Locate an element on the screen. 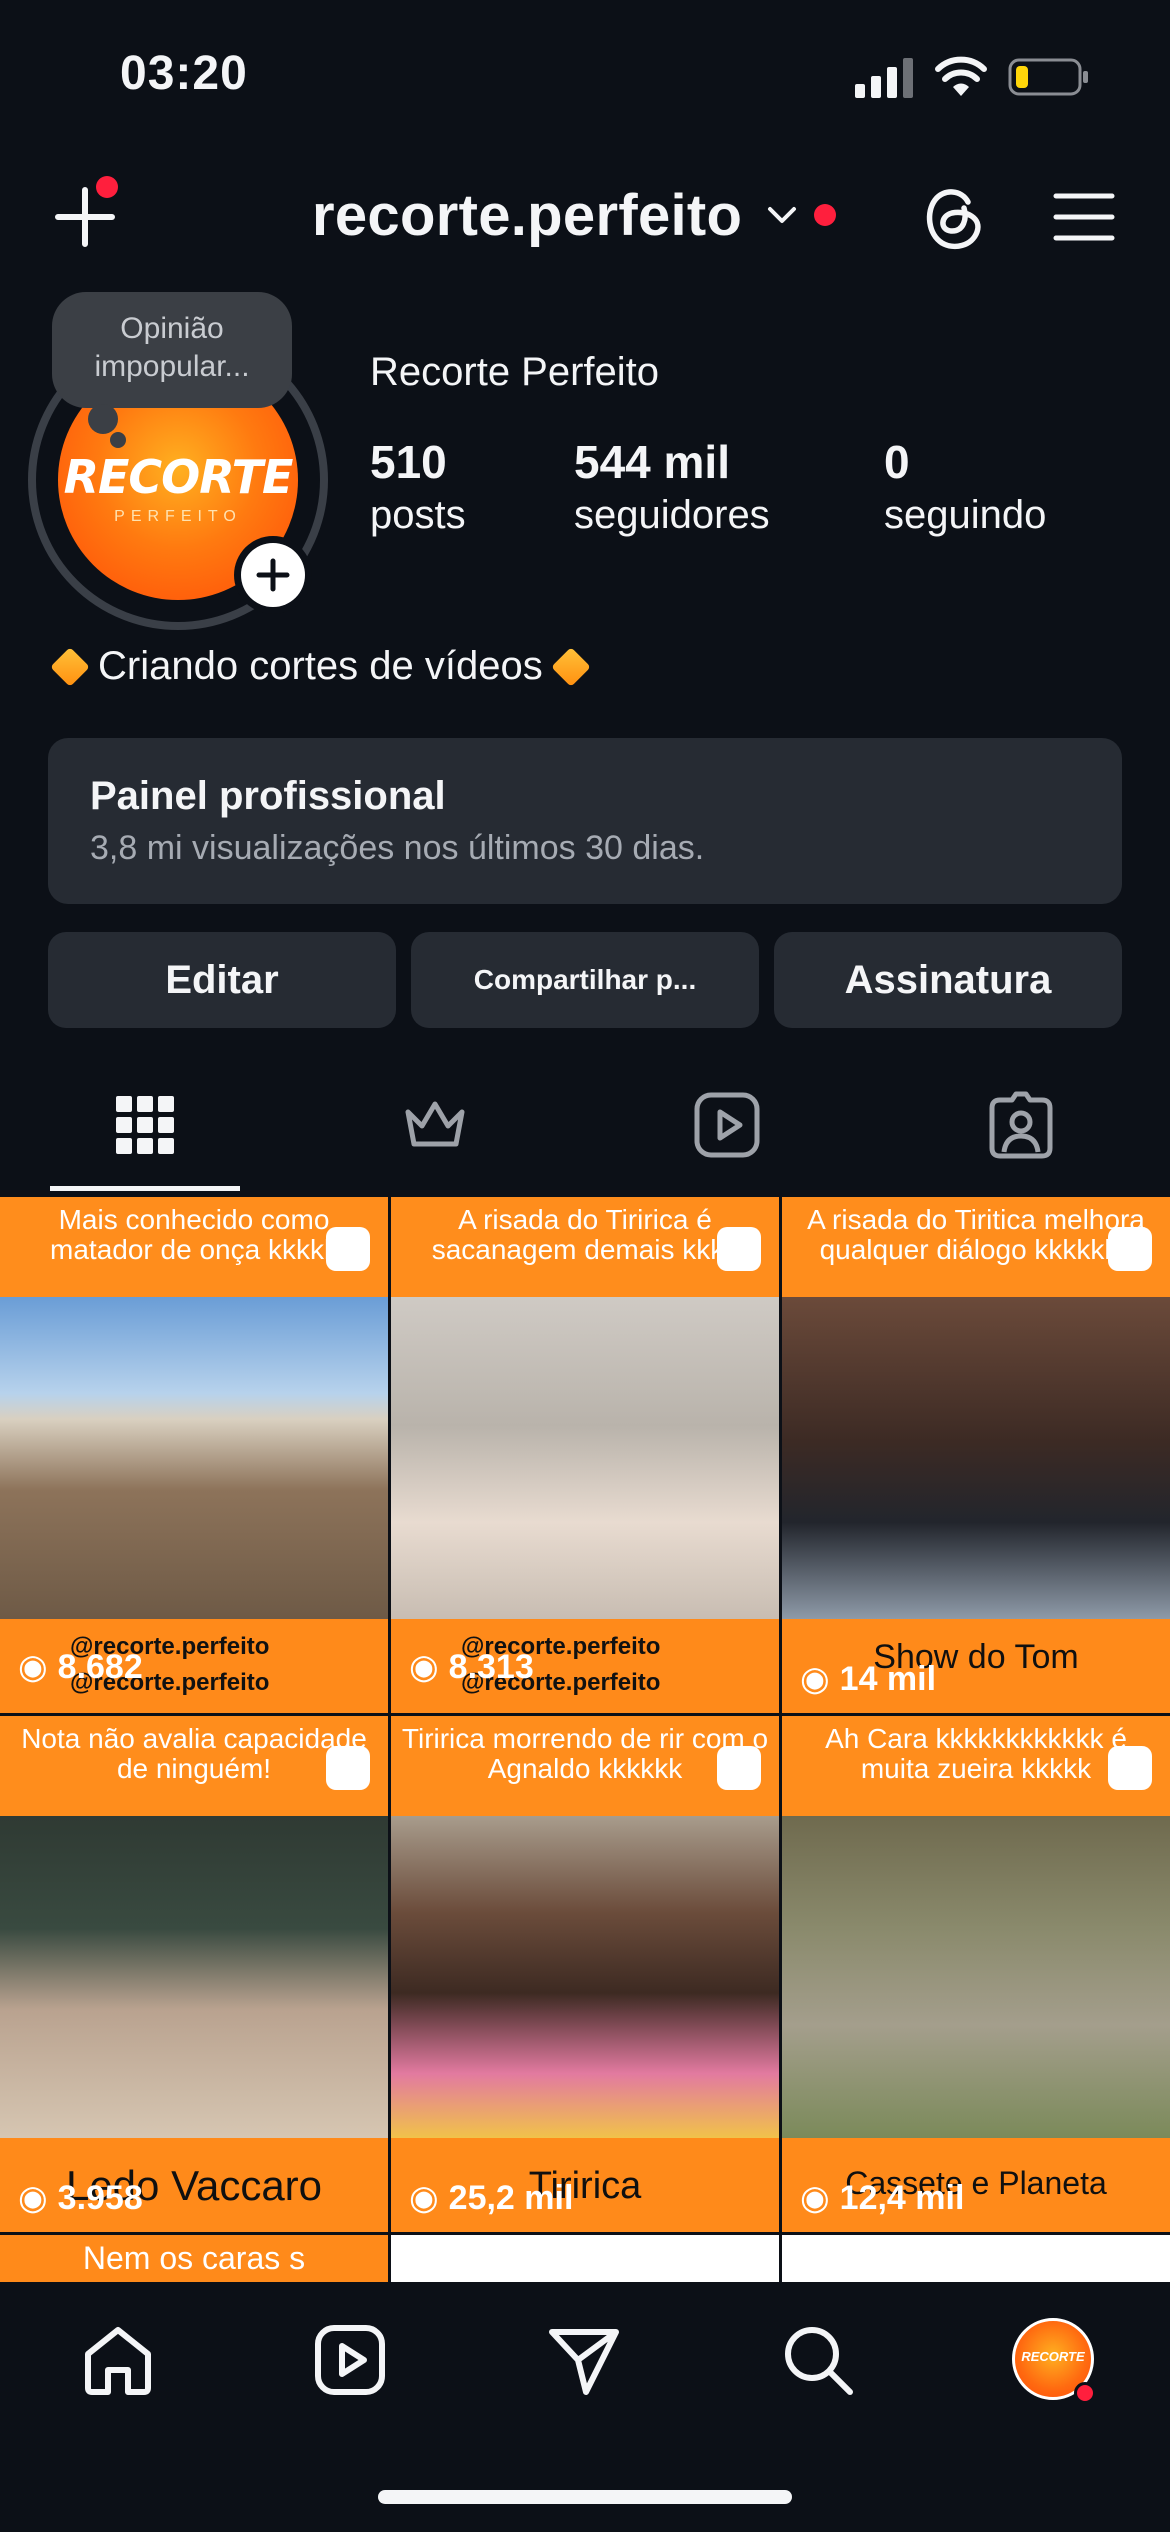  stat-following-label: seguindo is located at coordinates (965, 515).